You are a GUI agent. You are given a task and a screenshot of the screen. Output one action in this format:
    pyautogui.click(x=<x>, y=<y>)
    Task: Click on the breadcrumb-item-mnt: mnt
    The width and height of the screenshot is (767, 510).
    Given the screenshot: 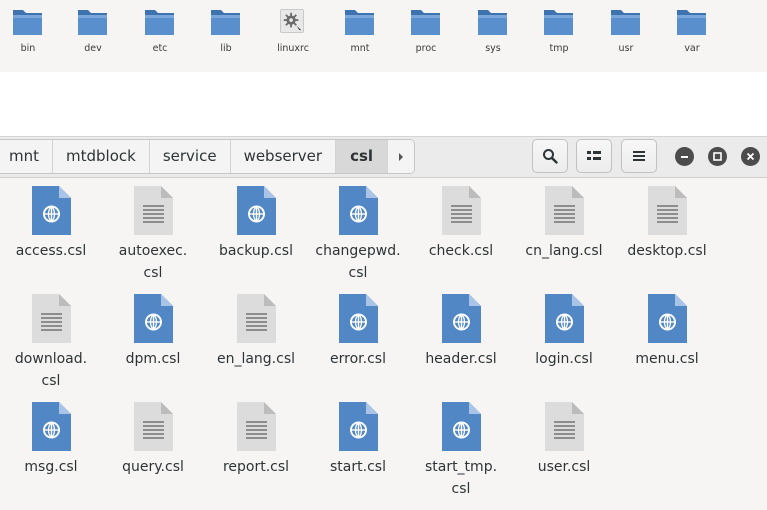 What is the action you would take?
    pyautogui.click(x=26, y=156)
    